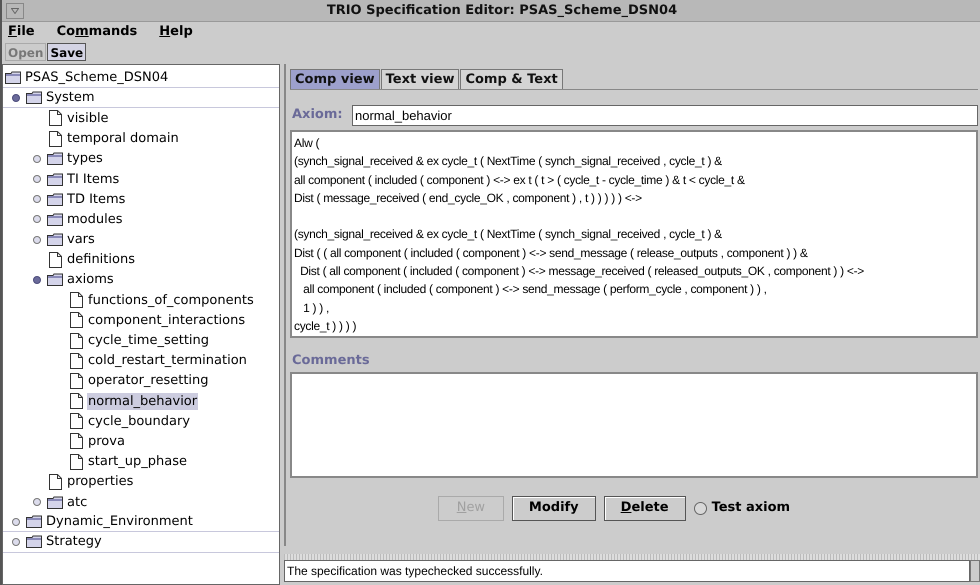 The width and height of the screenshot is (980, 585). I want to click on window-title: TRIO Specification Editor: PSAS_Scheme_DSN04, so click(502, 11).